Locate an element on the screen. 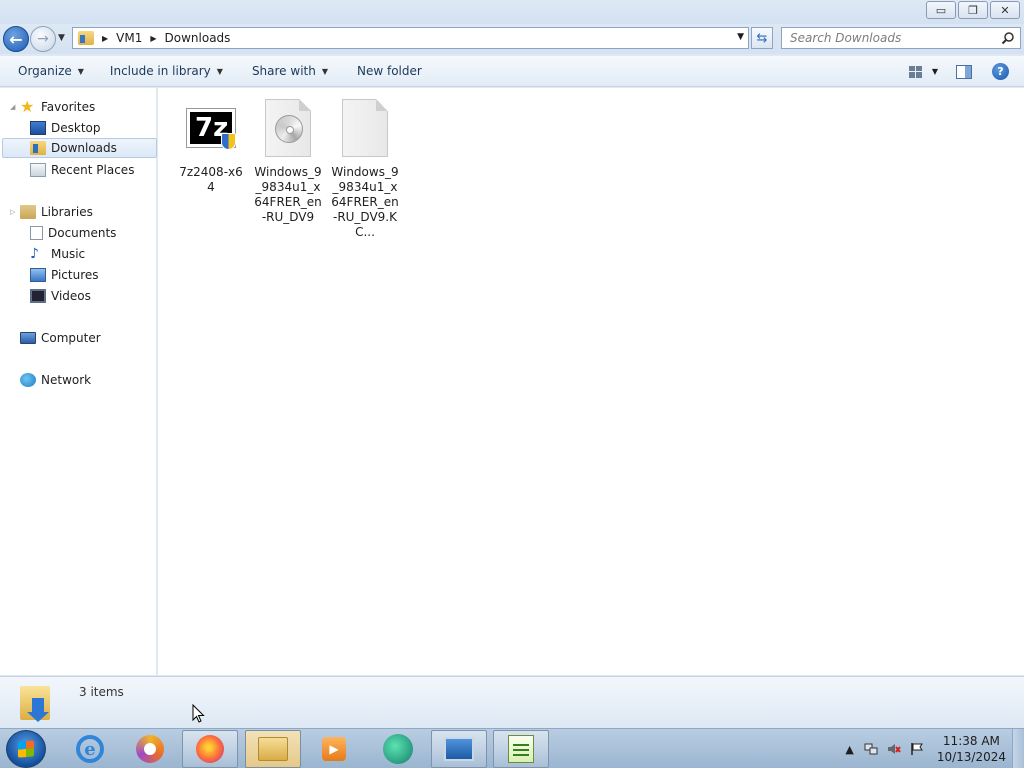 The image size is (1024, 768). clock: 11:38 AM 10/13/2024 is located at coordinates (971, 749).